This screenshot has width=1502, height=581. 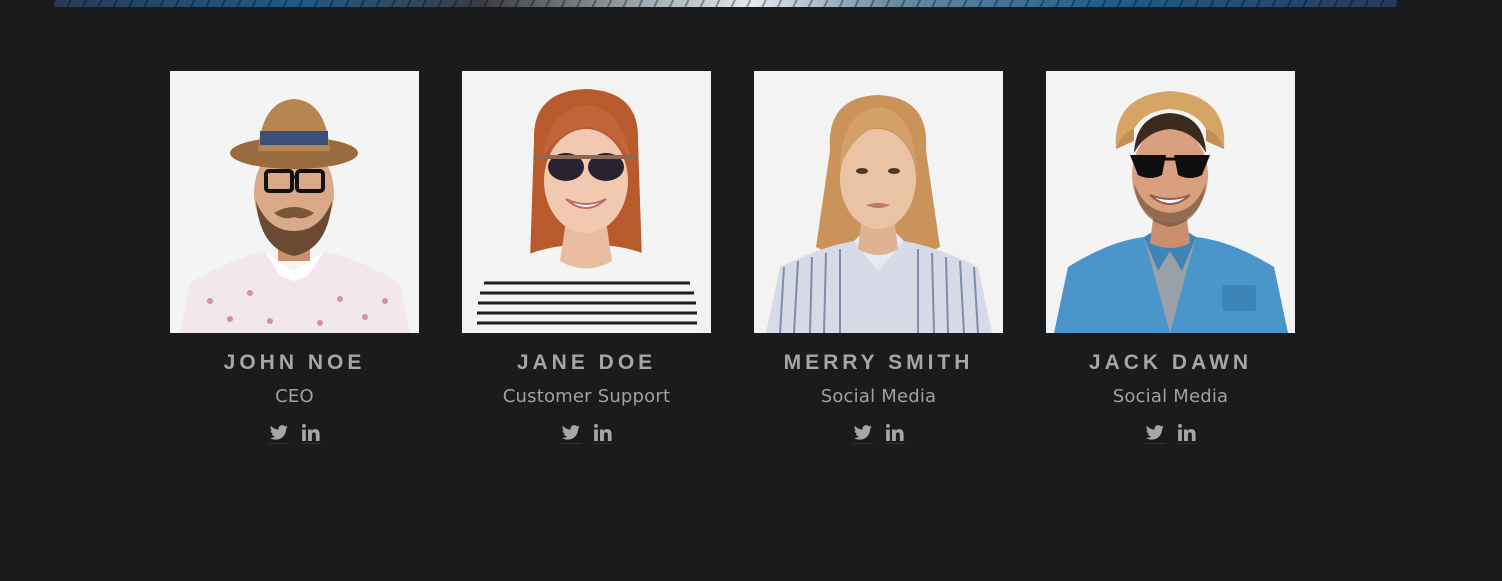 I want to click on member-name: John Noe, so click(x=294, y=362).